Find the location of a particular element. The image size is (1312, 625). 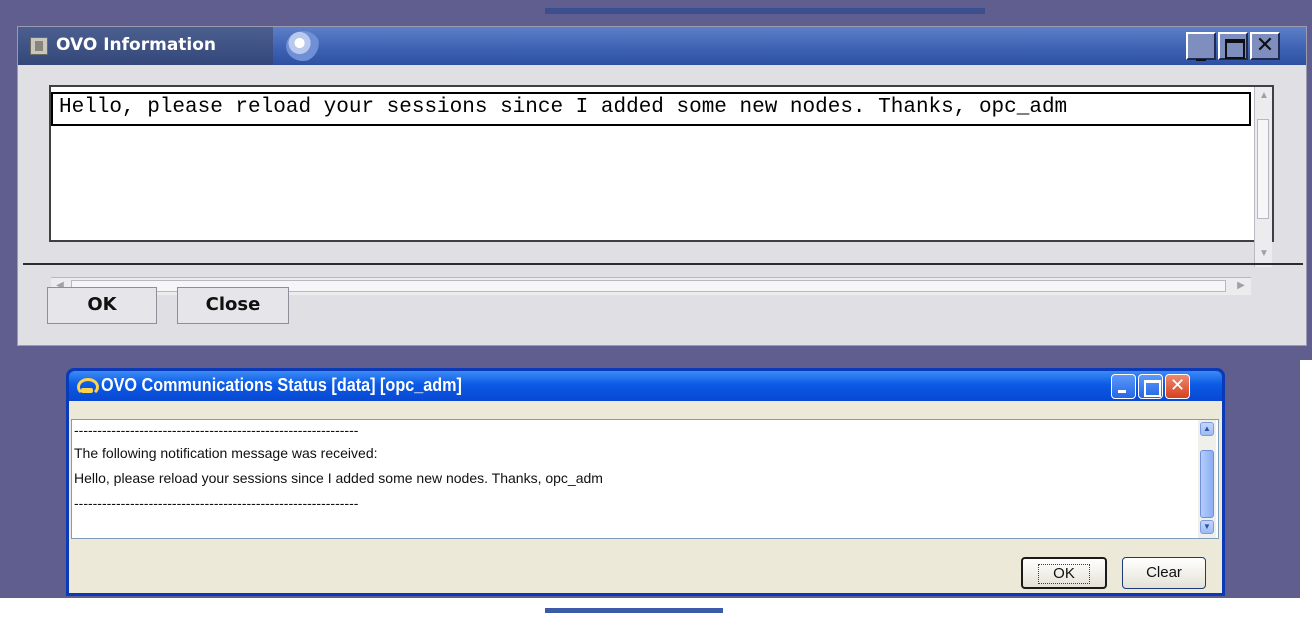

info-vscroll-thumb is located at coordinates (1263, 169).